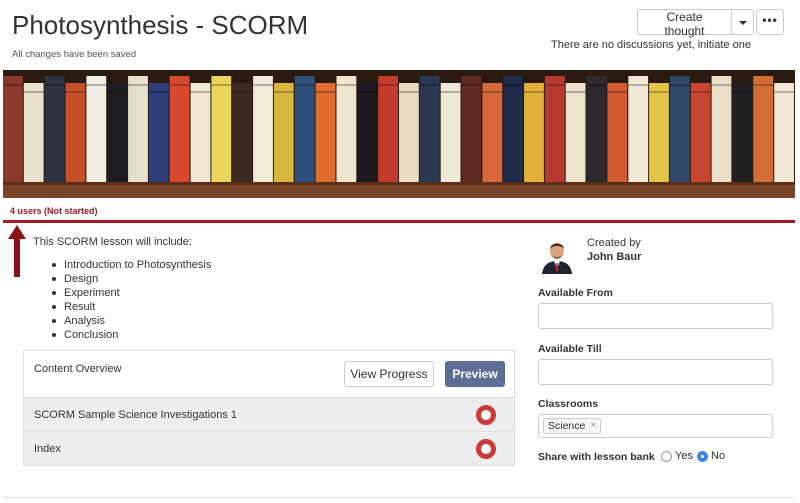 Image resolution: width=800 pixels, height=503 pixels. I want to click on classrooms-input: Science ×, so click(655, 426).